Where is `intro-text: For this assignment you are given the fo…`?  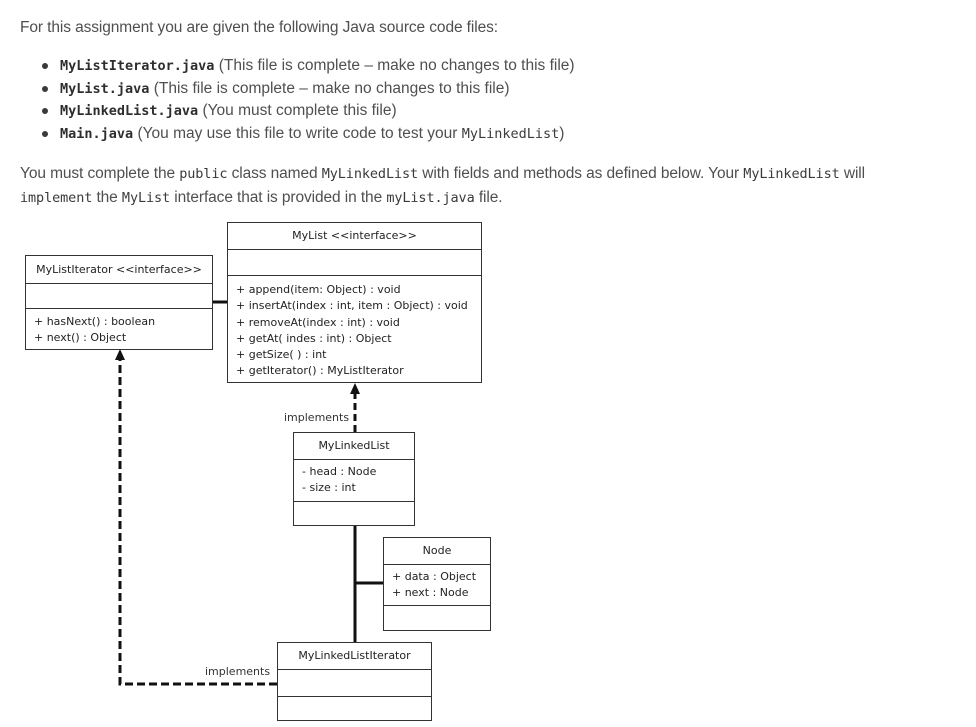 intro-text: For this assignment you are given the fo… is located at coordinates (259, 27).